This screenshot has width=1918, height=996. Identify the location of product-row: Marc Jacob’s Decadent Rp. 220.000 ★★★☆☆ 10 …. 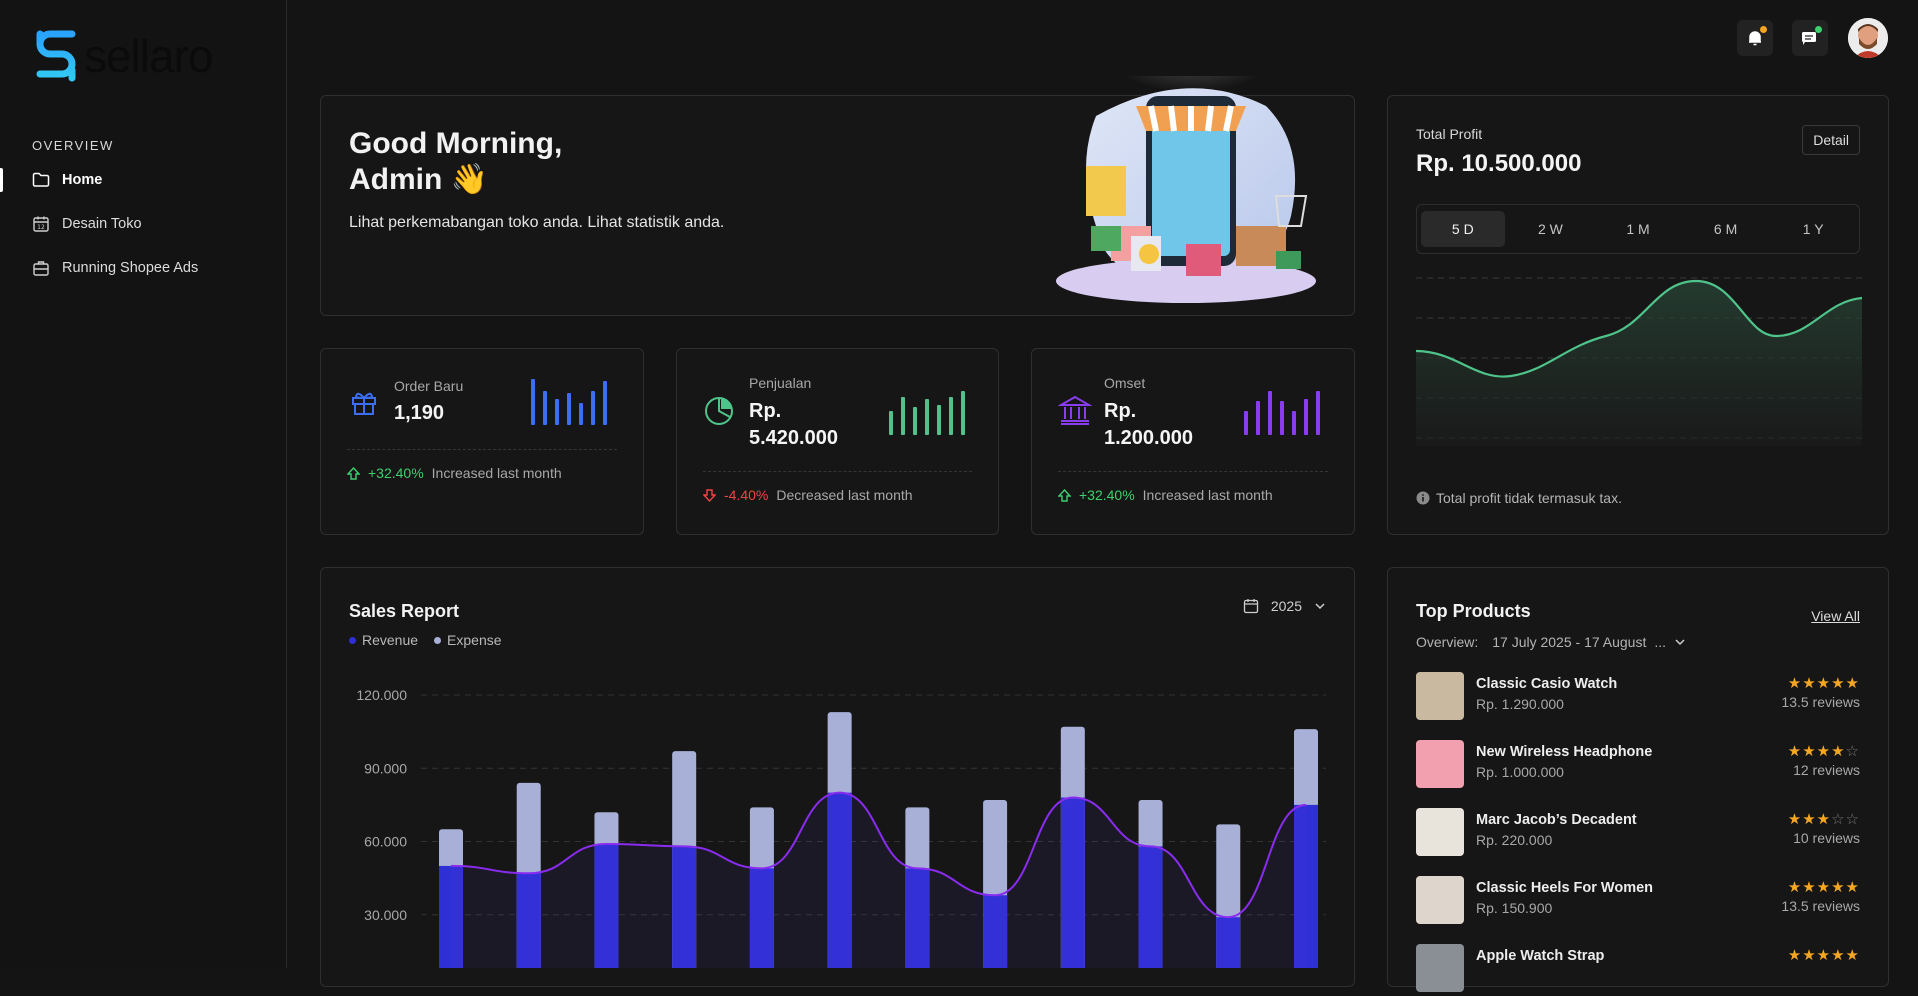
(1638, 834).